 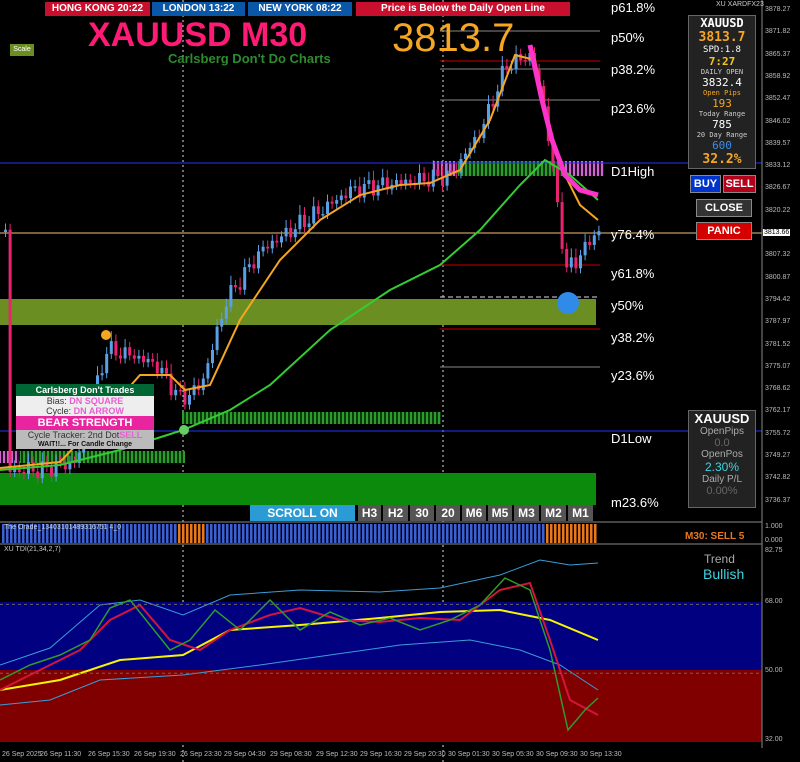 I want to click on timeframe-m2: M2, so click(x=553, y=513).